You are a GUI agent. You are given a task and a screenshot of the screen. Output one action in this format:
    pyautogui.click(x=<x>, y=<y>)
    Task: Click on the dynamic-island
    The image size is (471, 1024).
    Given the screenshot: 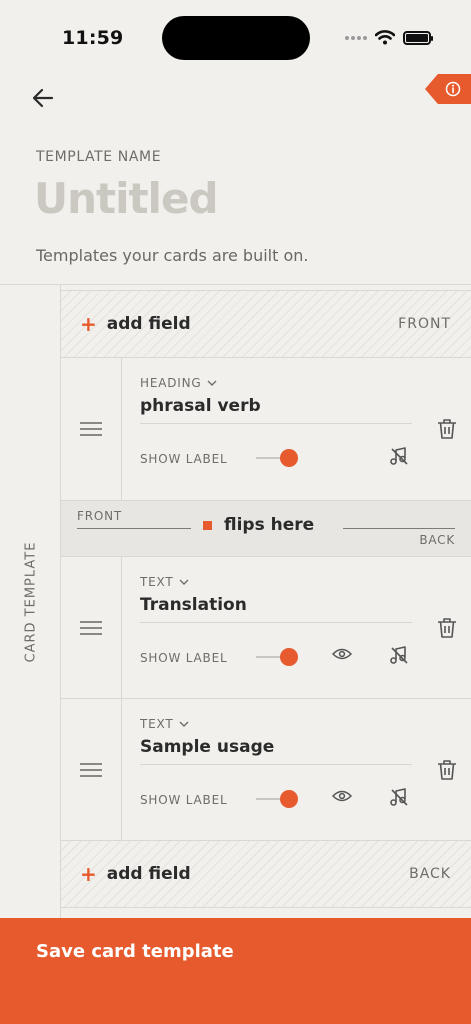 What is the action you would take?
    pyautogui.click(x=236, y=38)
    